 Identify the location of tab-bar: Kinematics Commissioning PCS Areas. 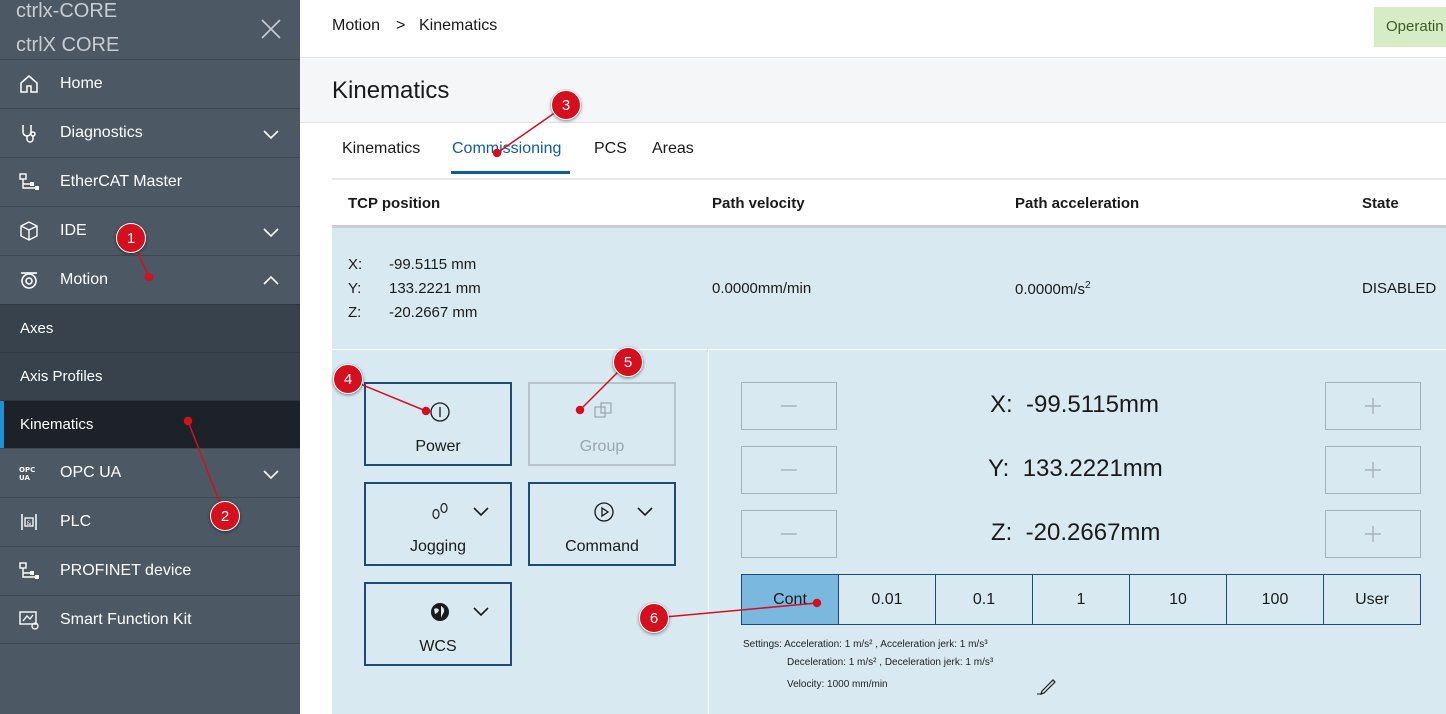
(889, 153).